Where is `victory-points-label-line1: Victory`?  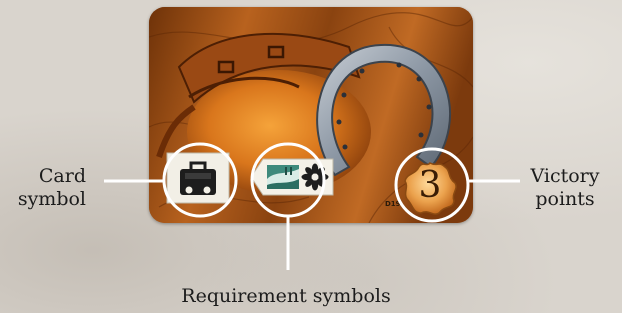
victory-points-label-line1: Victory is located at coordinates (565, 176).